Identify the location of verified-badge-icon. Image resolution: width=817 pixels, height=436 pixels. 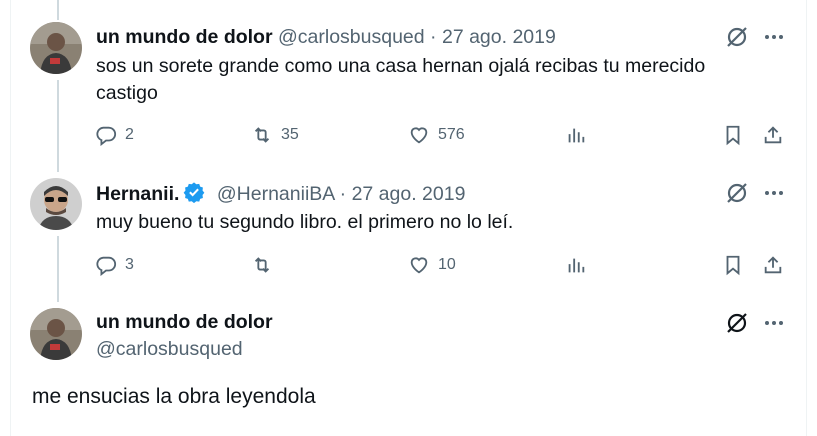
(194, 195).